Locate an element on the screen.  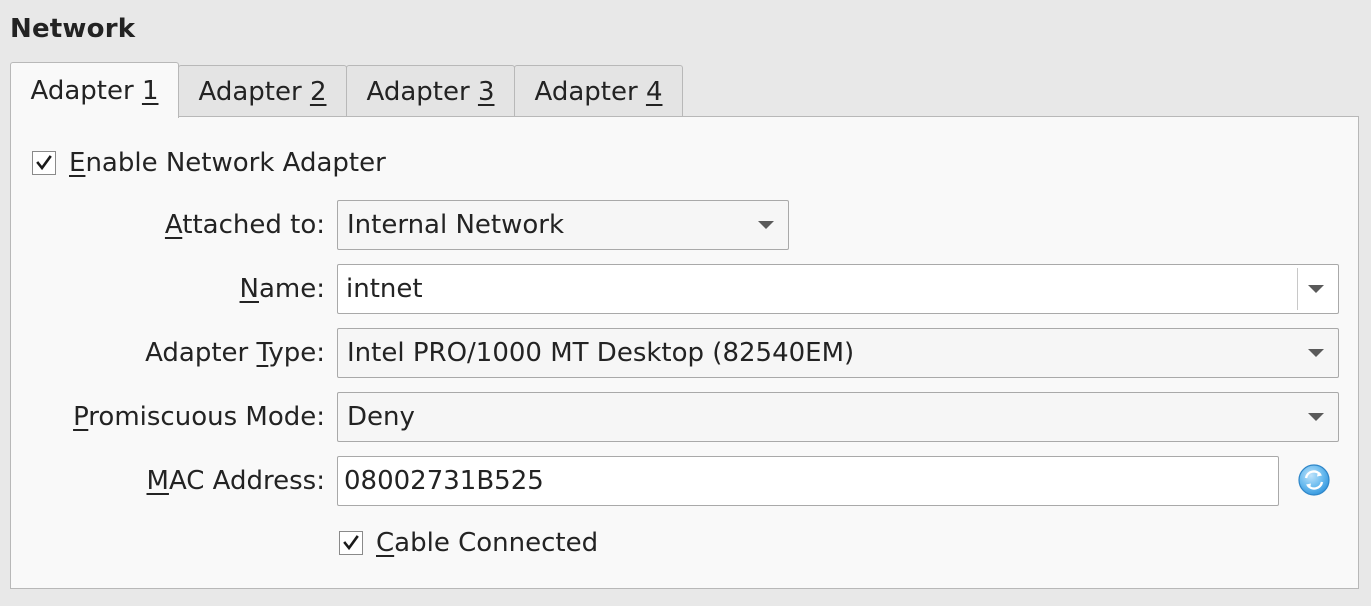
cable-connected-label: Cable Connected is located at coordinates (487, 543).